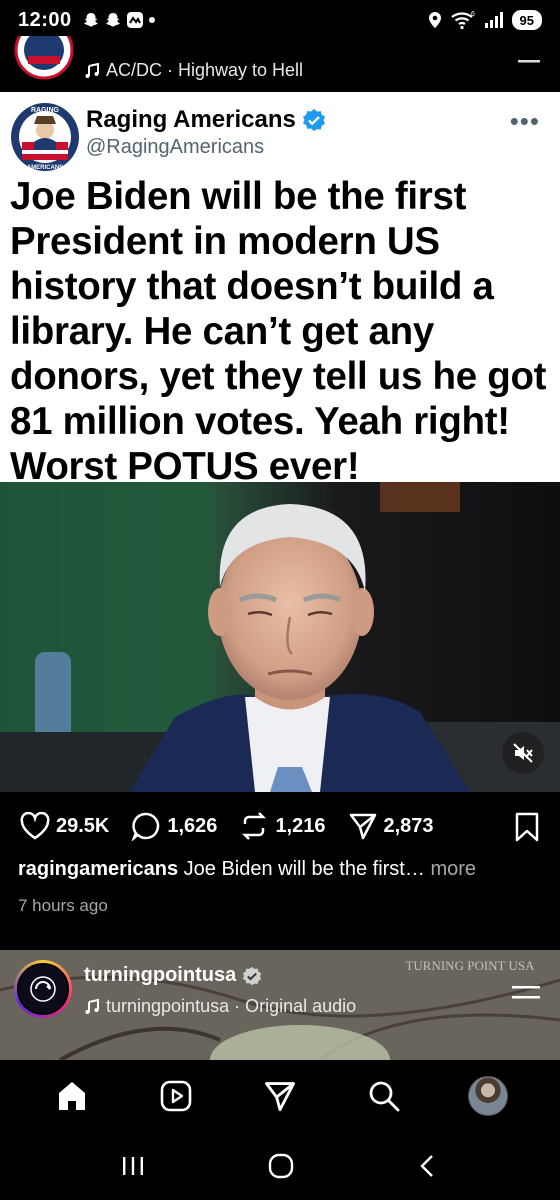  I want to click on nav-reels, so click(176, 1096).